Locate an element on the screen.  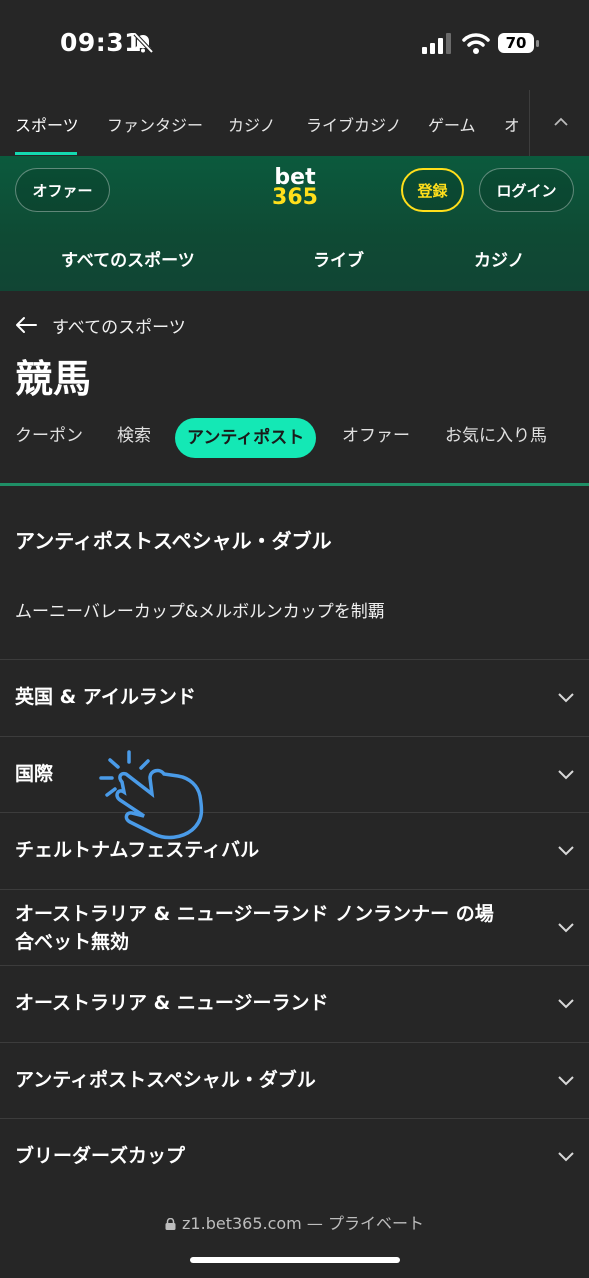
nav-all-sports: すべてのスポーツ is located at coordinates (128, 258).